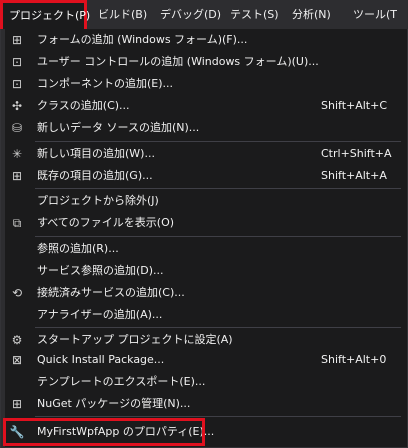 The width and height of the screenshot is (408, 448). Describe the element at coordinates (135, 339) in the screenshot. I see `menu-item-label: スタートアップ プロジェクトに設定(A)` at that location.